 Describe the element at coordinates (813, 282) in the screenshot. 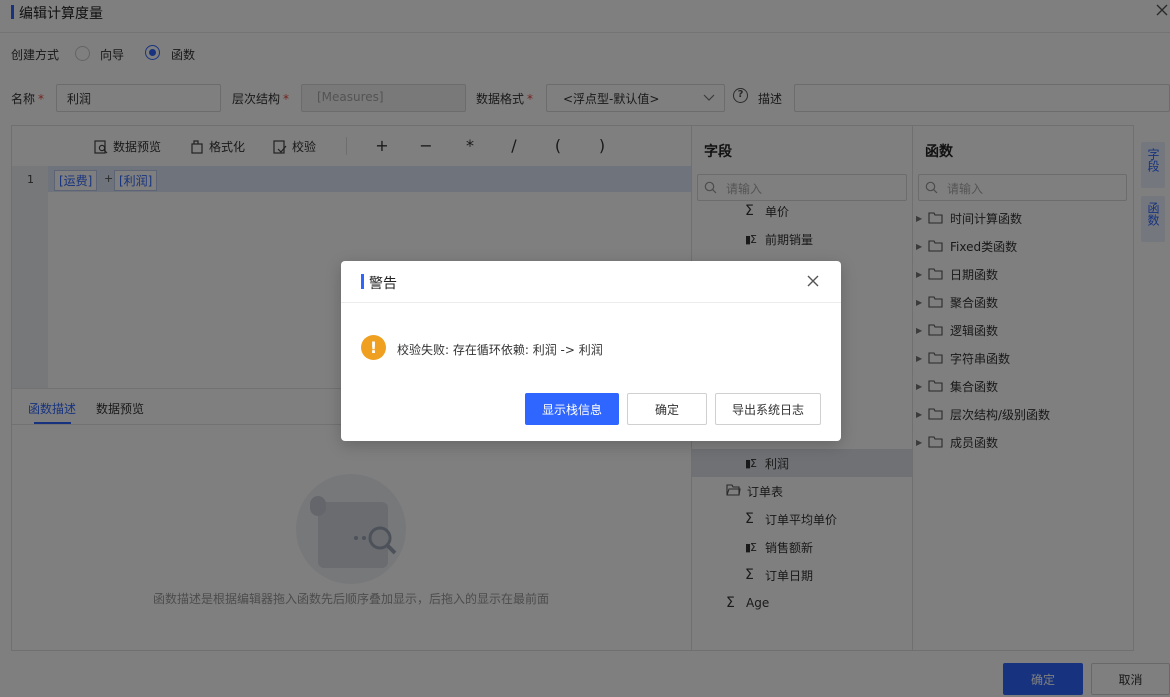

I see `dialog-close-icon` at that location.